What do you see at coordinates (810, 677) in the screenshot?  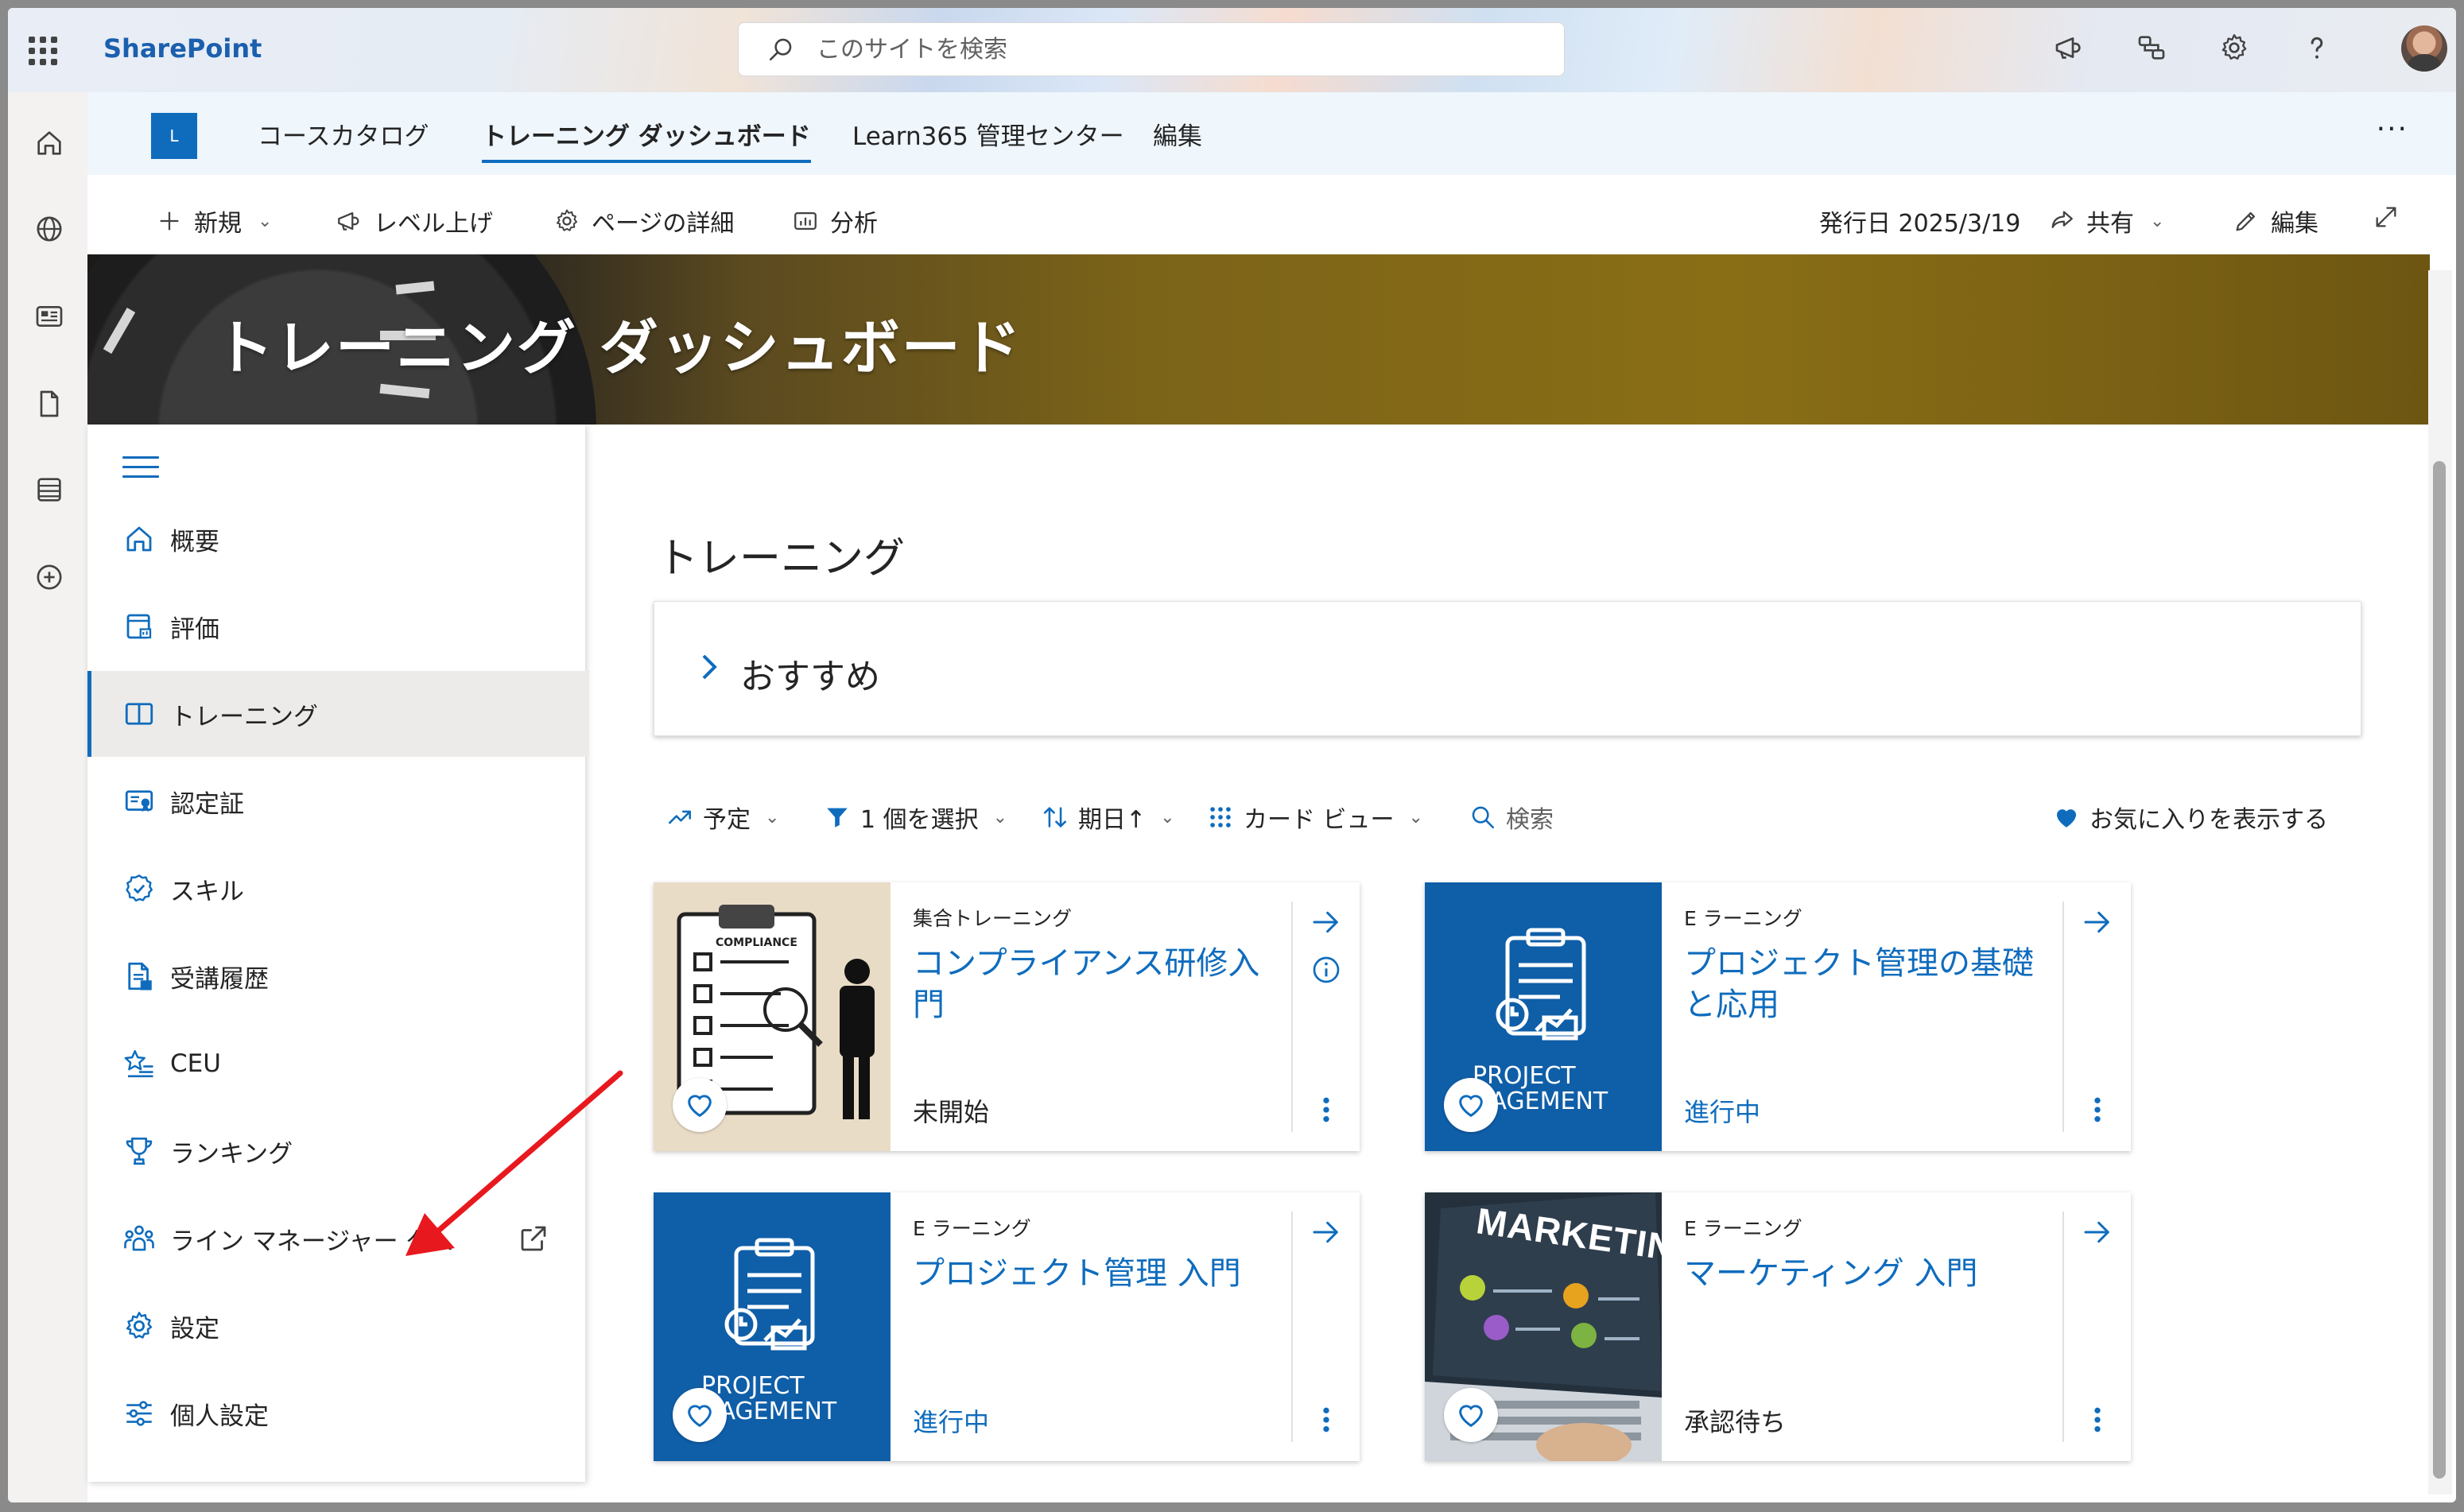 I see `recommended-label: おすすめ` at bounding box center [810, 677].